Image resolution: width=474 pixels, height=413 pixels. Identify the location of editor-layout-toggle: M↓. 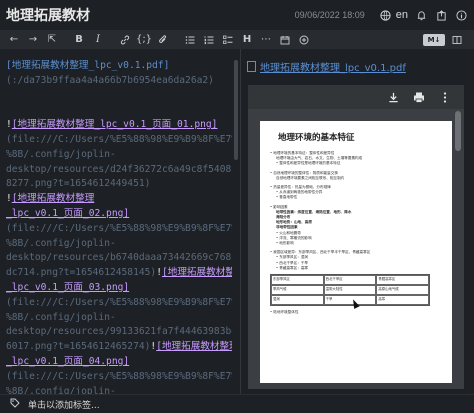
(434, 39).